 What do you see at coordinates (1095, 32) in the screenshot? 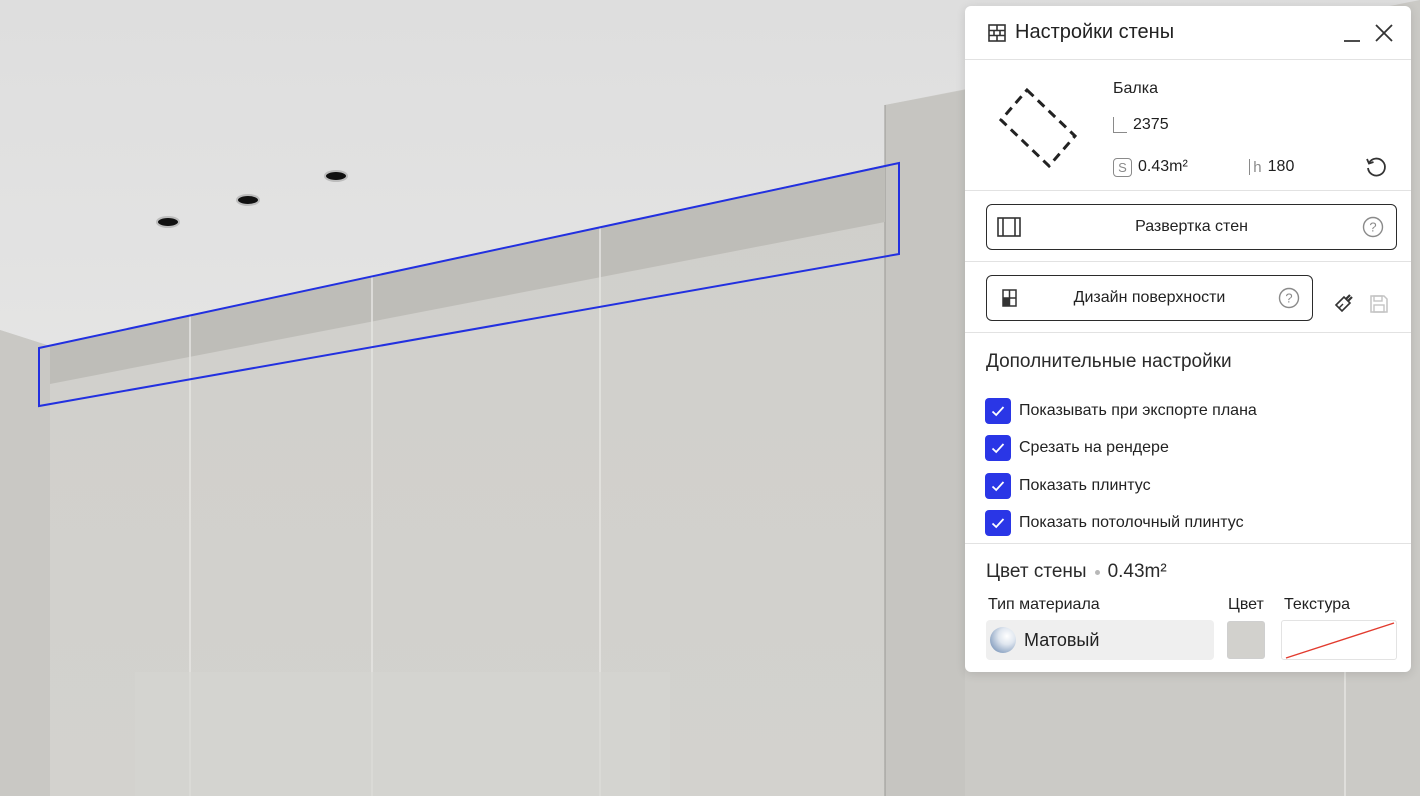
I see `panel-title: Настройки стены` at bounding box center [1095, 32].